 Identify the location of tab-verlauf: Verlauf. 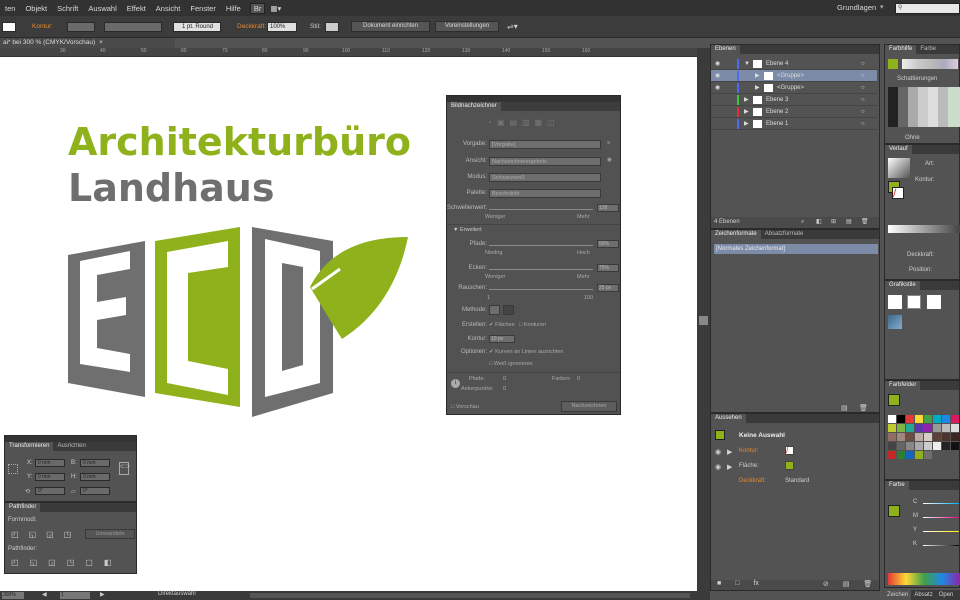
(898, 149).